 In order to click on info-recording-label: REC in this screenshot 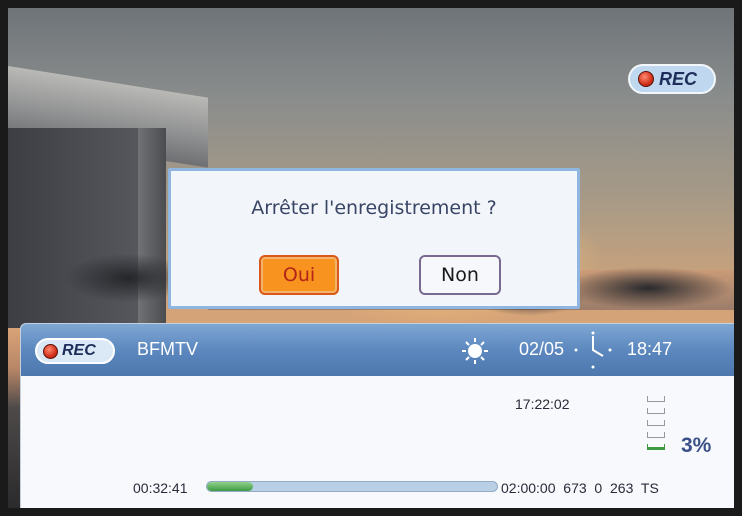, I will do `click(79, 350)`.